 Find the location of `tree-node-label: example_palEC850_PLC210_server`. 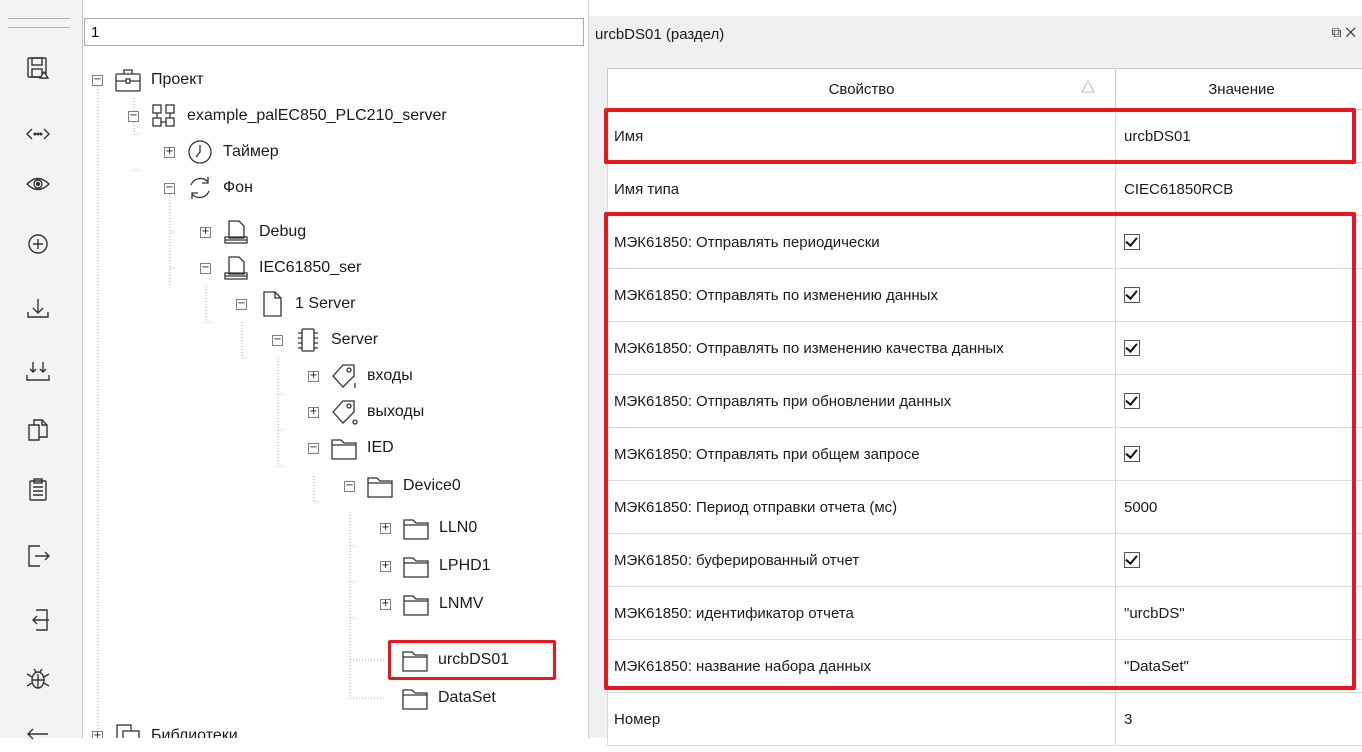

tree-node-label: example_palEC850_PLC210_server is located at coordinates (317, 116).